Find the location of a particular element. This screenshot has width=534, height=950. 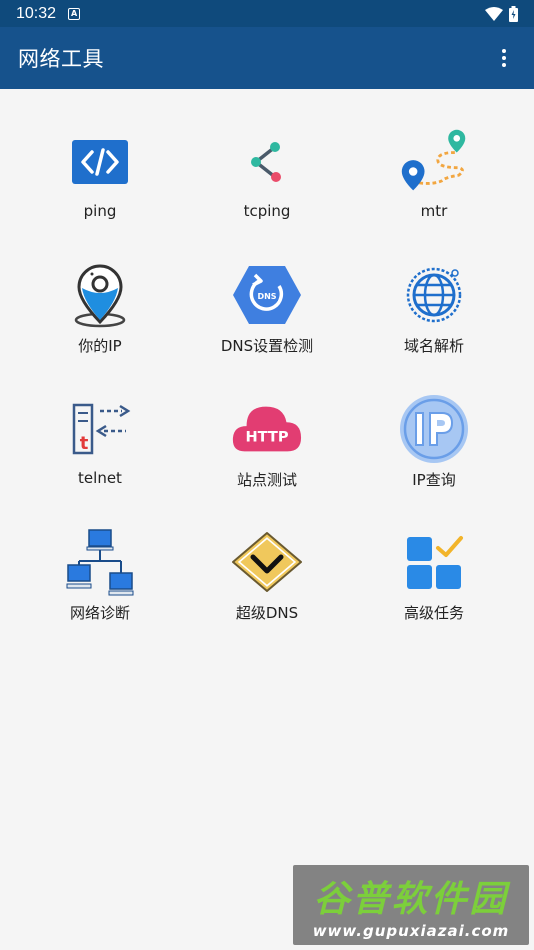

tool-network-diagnosis: 网络诊断 is located at coordinates (100, 555).